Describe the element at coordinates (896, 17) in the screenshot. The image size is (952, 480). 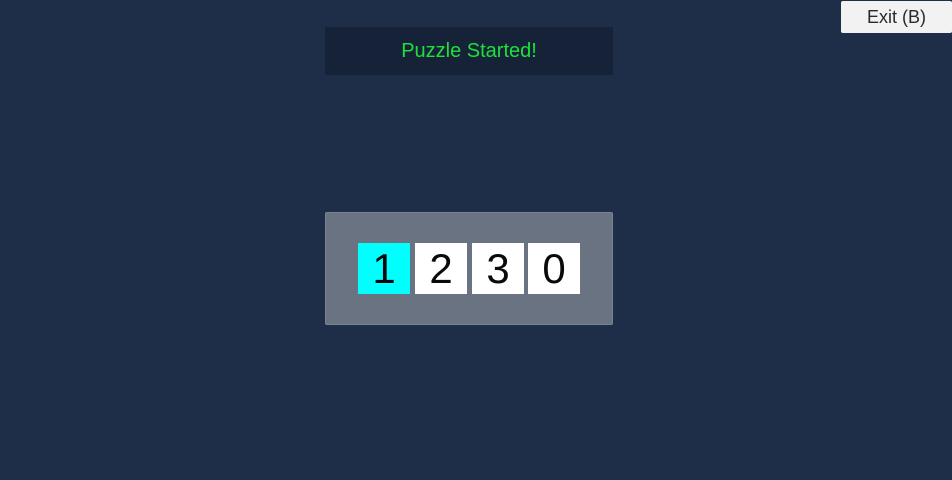
I see `exit-button: Exit (B)` at that location.